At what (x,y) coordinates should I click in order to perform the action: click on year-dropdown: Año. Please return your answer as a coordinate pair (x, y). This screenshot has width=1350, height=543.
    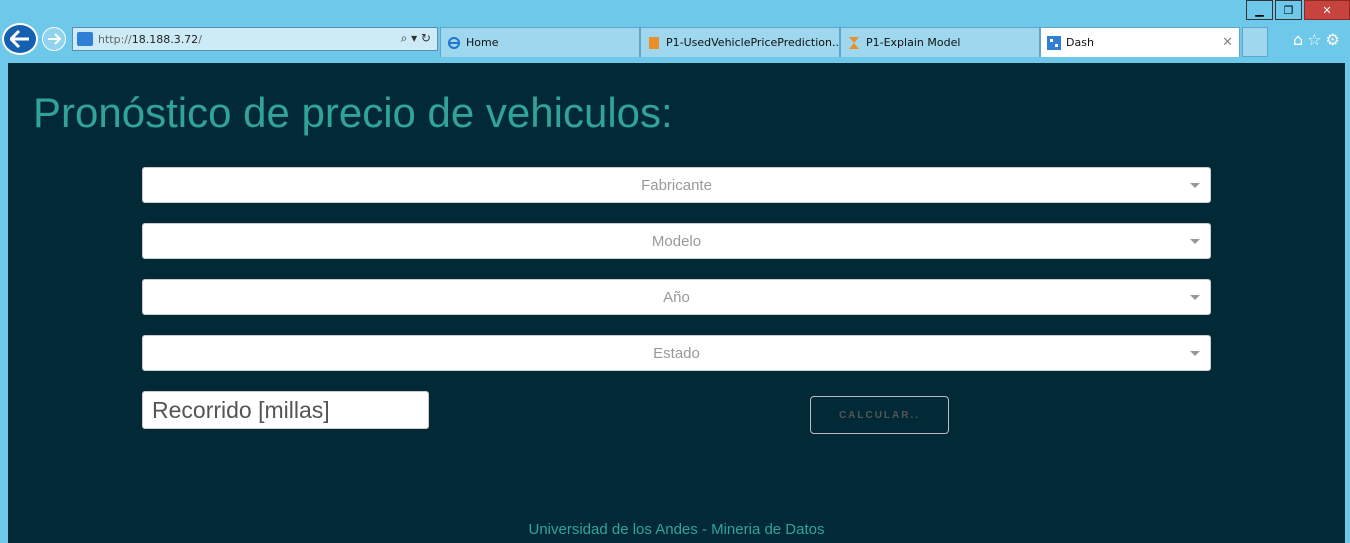
    Looking at the image, I should click on (676, 297).